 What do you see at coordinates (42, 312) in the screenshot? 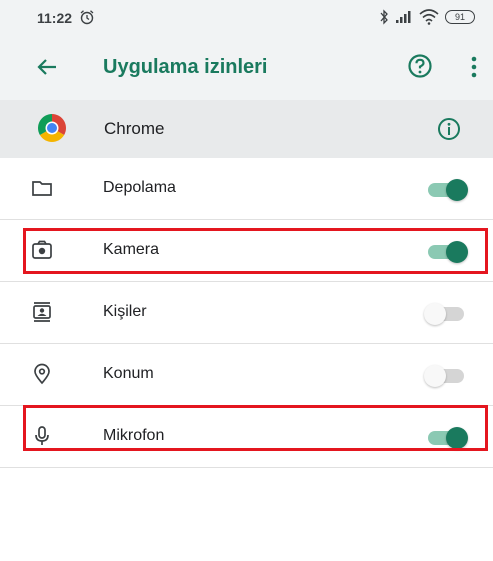
I see `contacts-icon` at bounding box center [42, 312].